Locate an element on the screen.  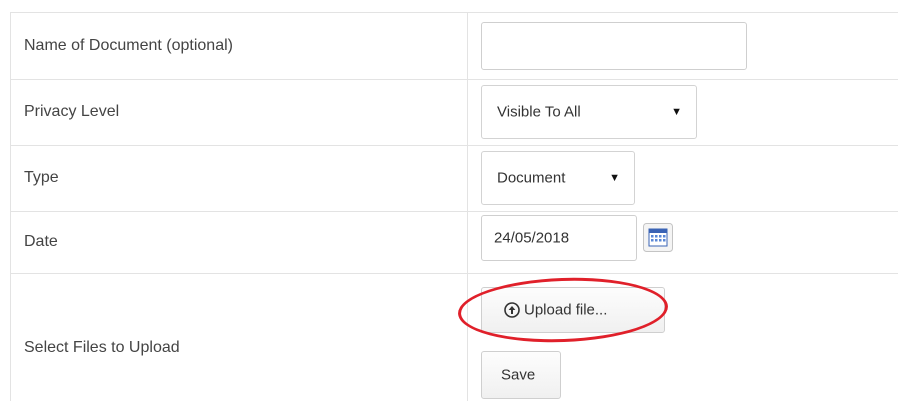
type-select: Document ▼ is located at coordinates (558, 178).